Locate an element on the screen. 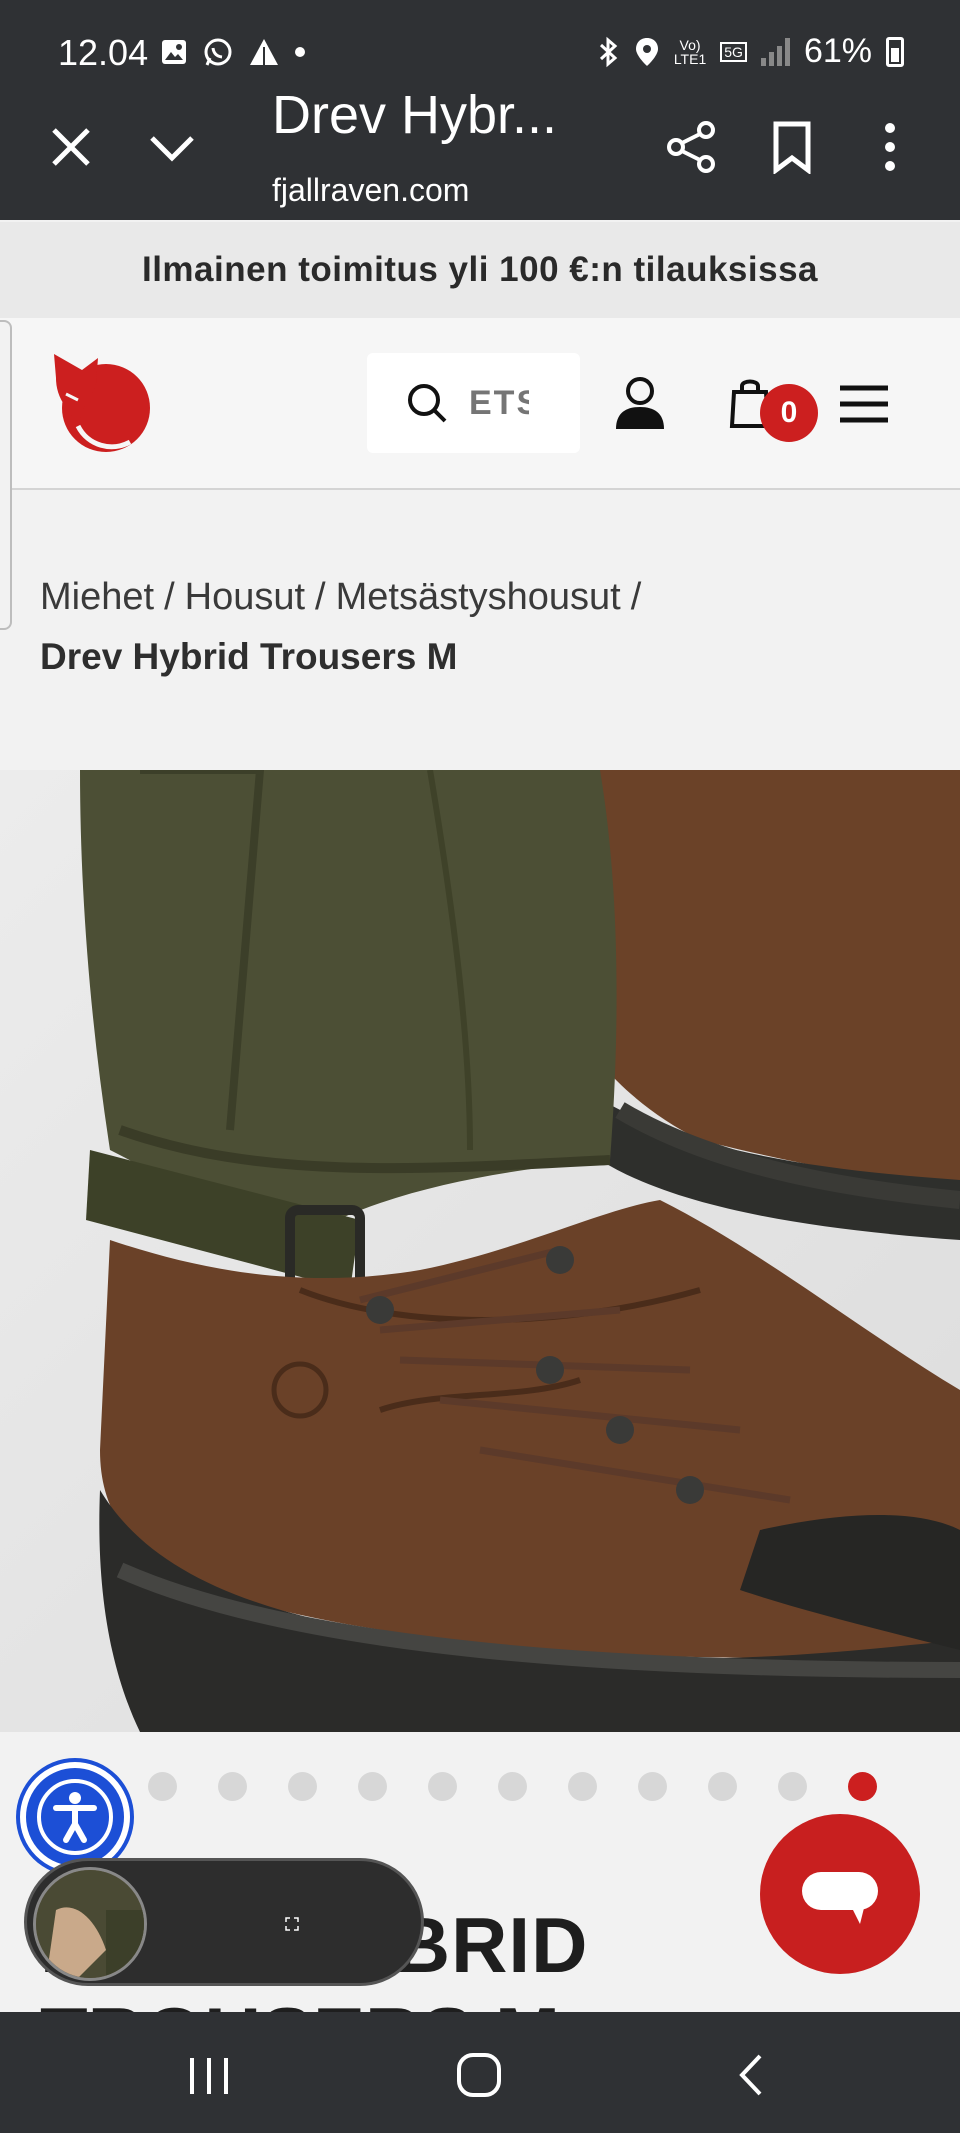 Image resolution: width=960 pixels, height=2133 pixels. alert-triangle-icon is located at coordinates (264, 52).